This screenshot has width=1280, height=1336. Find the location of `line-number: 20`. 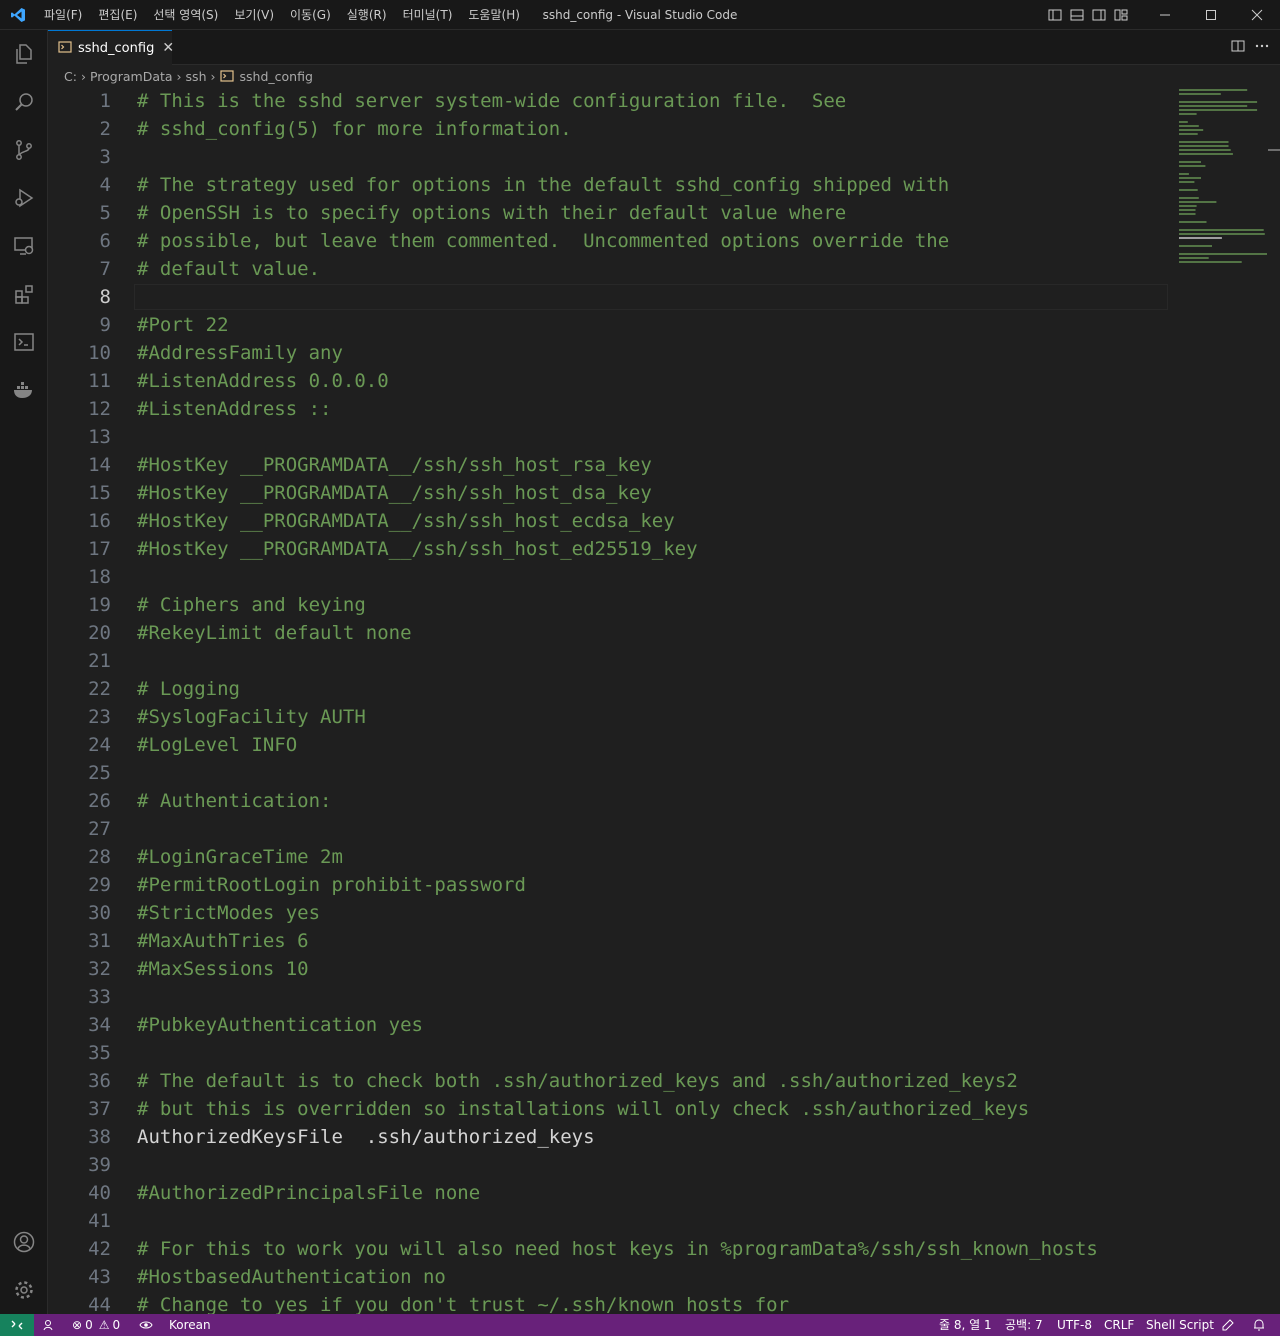

line-number: 20 is located at coordinates (99, 633).